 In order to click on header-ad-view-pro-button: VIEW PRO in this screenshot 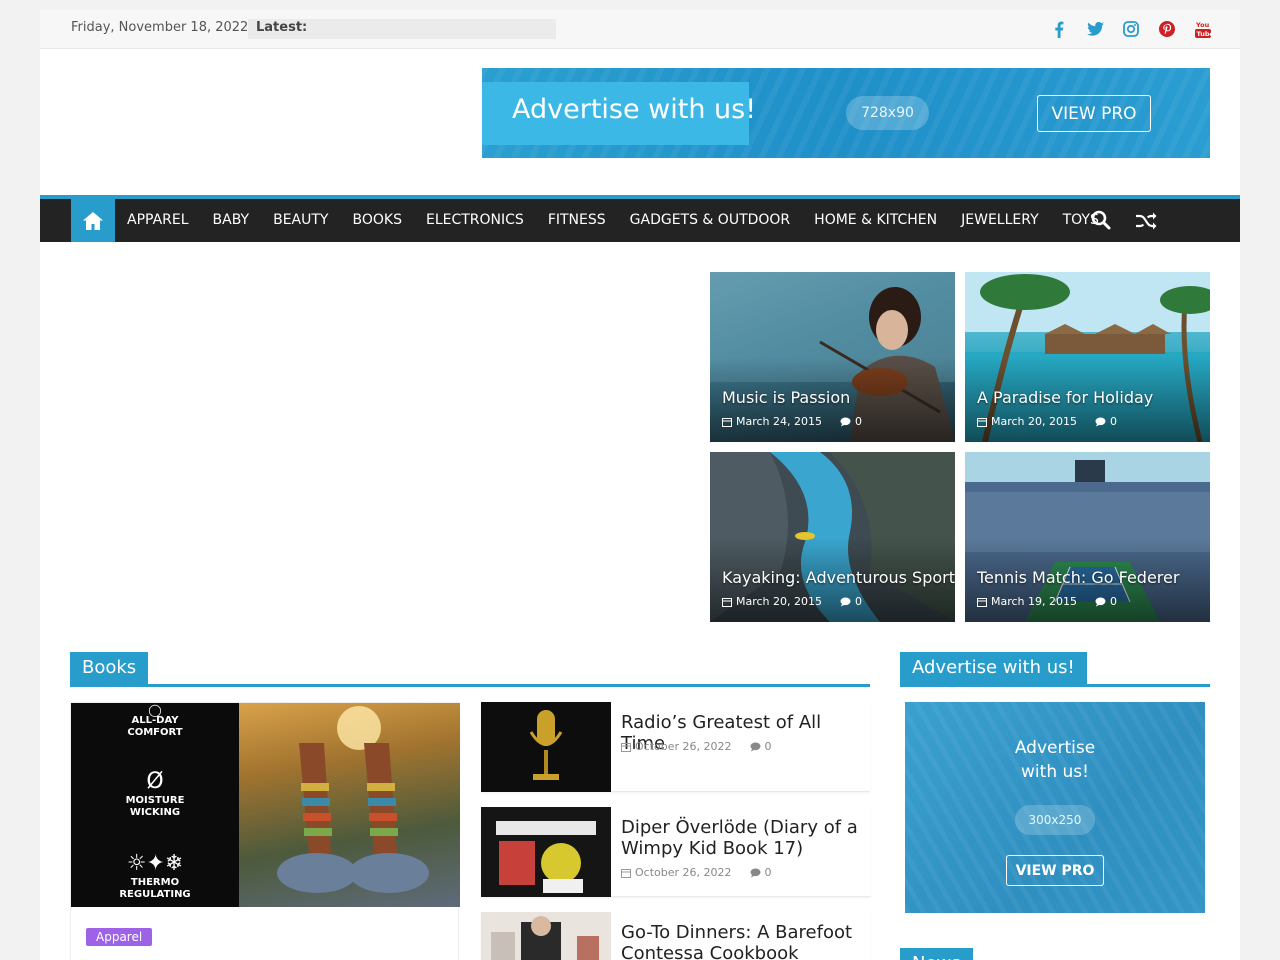, I will do `click(1094, 113)`.